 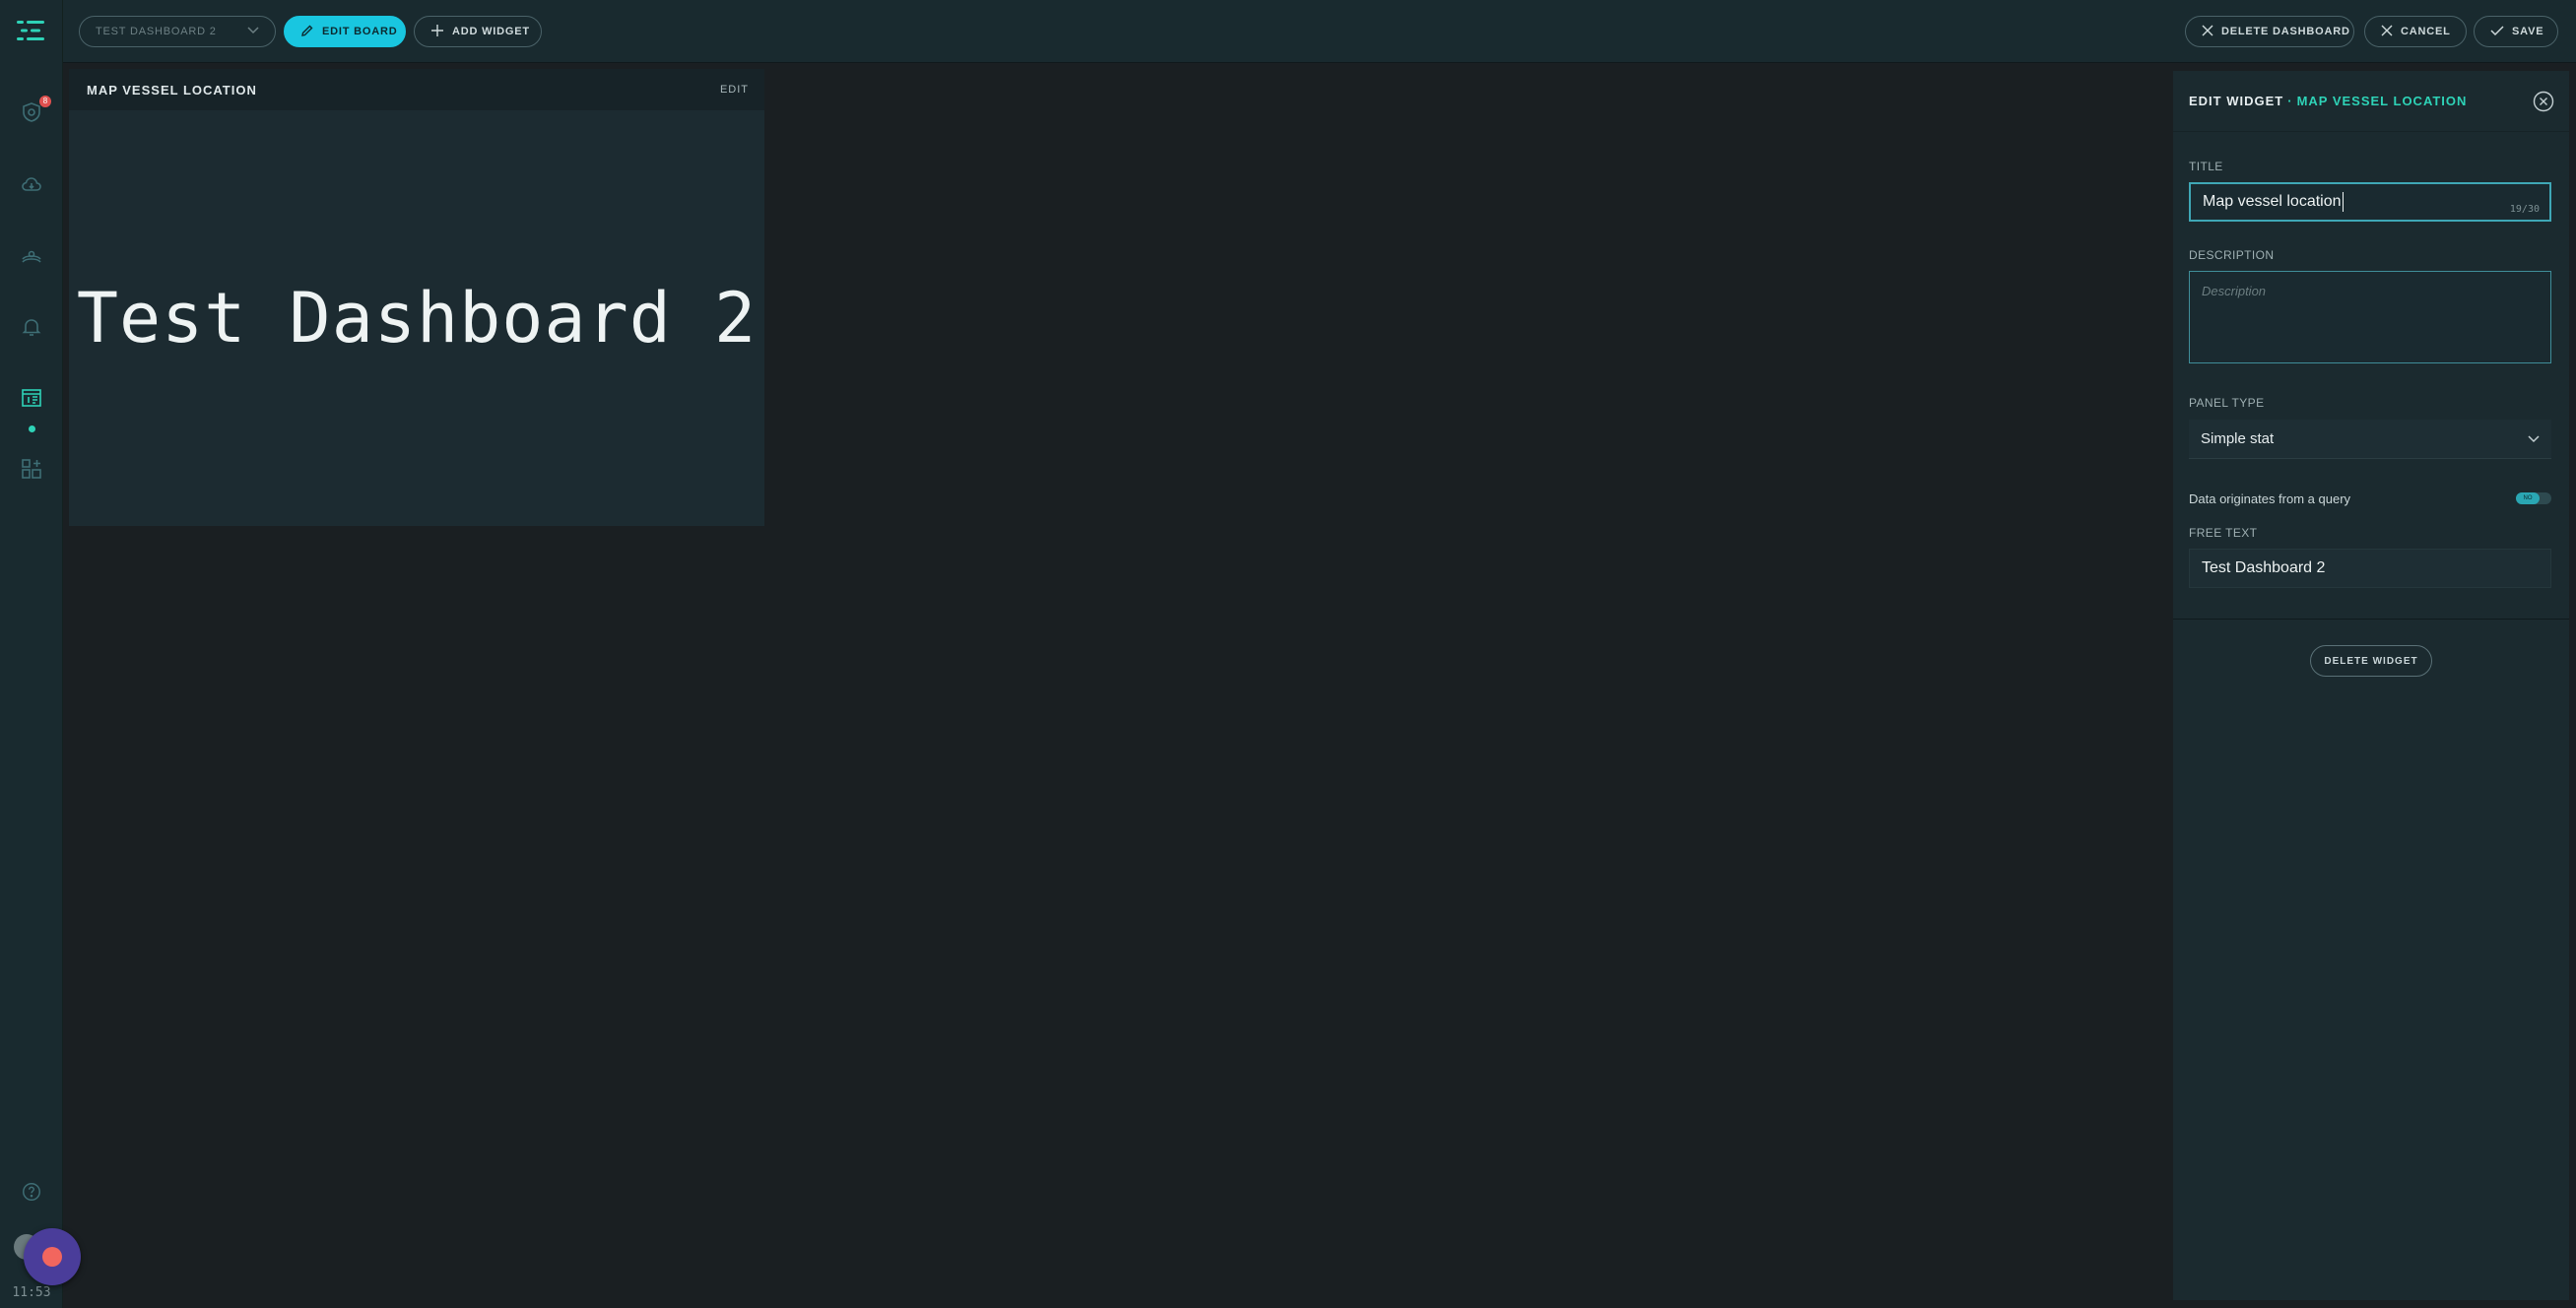 What do you see at coordinates (2286, 31) in the screenshot?
I see `delete-dashboard-label: DELETE DASHBOARD` at bounding box center [2286, 31].